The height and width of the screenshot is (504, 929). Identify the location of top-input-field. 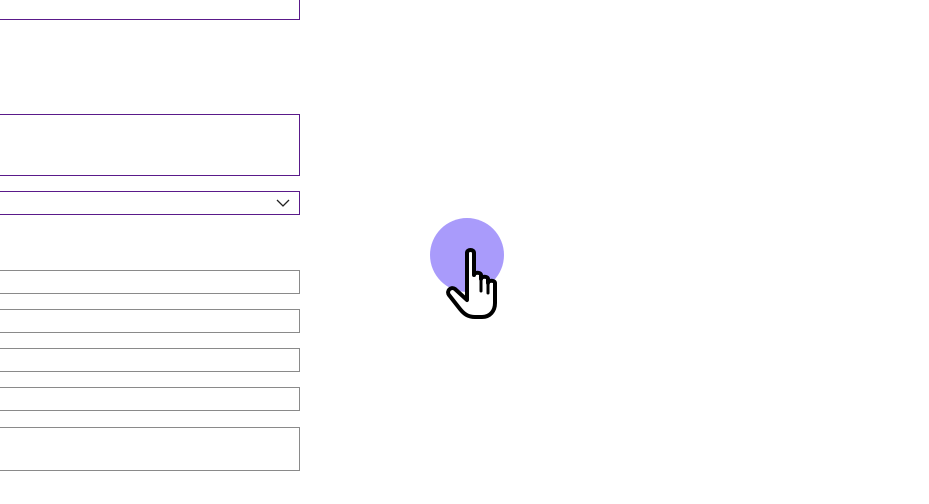
(150, 10).